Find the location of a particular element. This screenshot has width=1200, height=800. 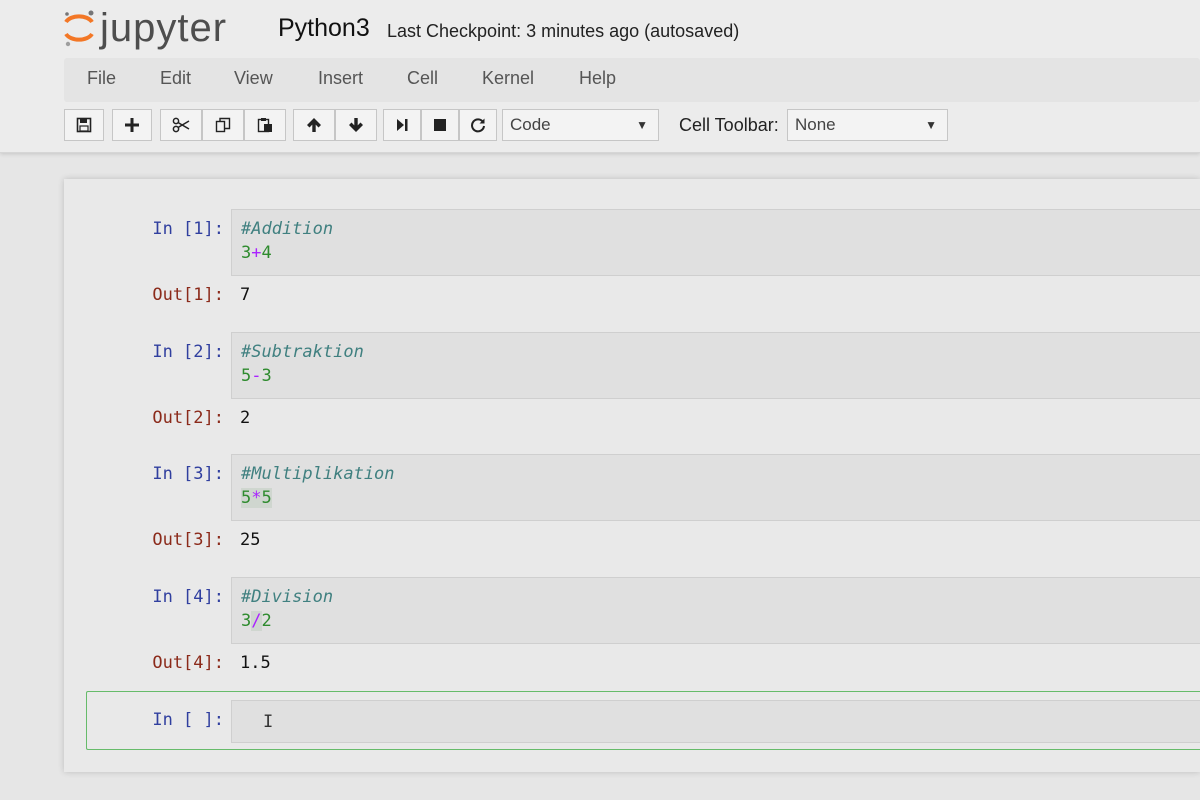

cell-output: 25 is located at coordinates (250, 540).